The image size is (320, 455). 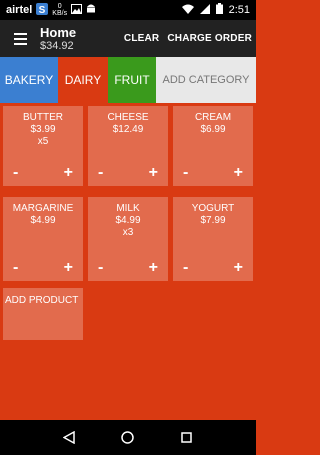 What do you see at coordinates (187, 438) in the screenshot?
I see `recents-icon` at bounding box center [187, 438].